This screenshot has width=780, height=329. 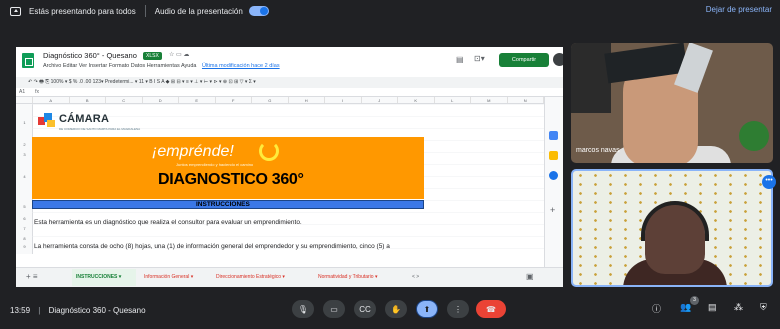 I want to click on menu-view: Ver, so click(x=83, y=66).